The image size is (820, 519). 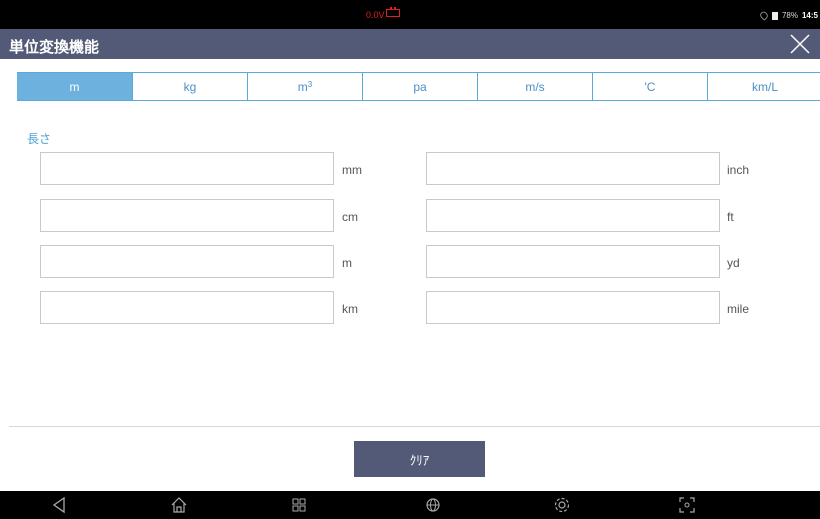 I want to click on ft-input, so click(x=573, y=215).